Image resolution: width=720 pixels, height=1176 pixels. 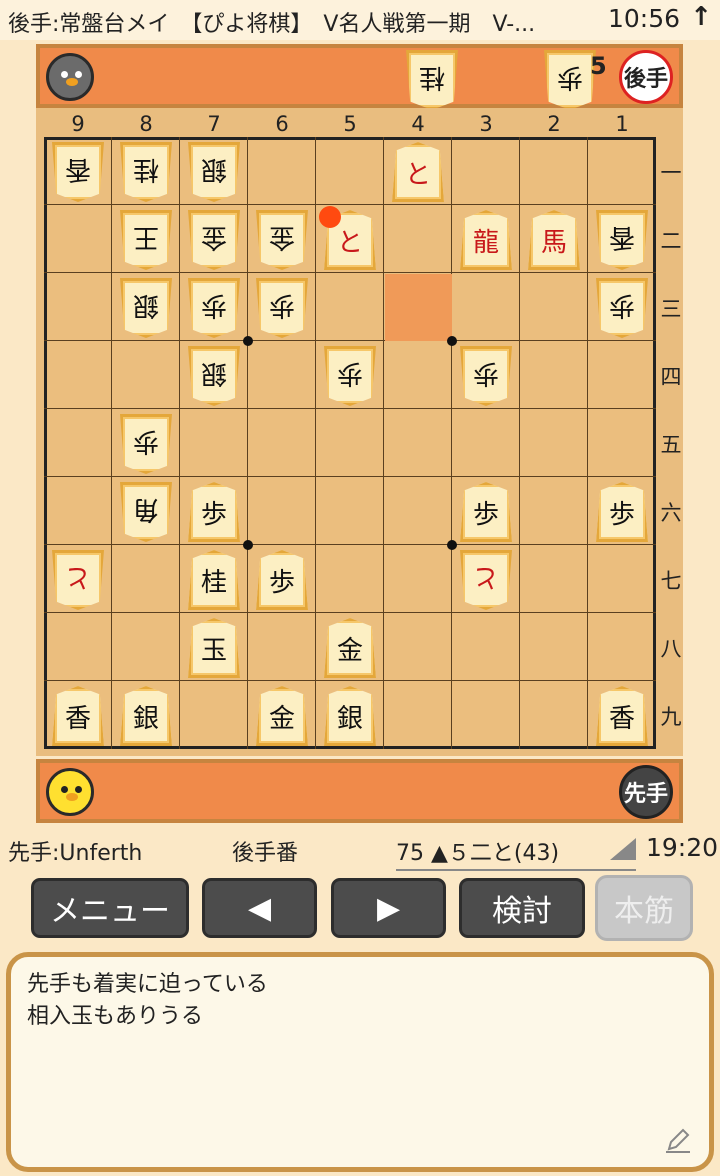 I want to click on gote-hand-keima: 桂, so click(x=432, y=80).